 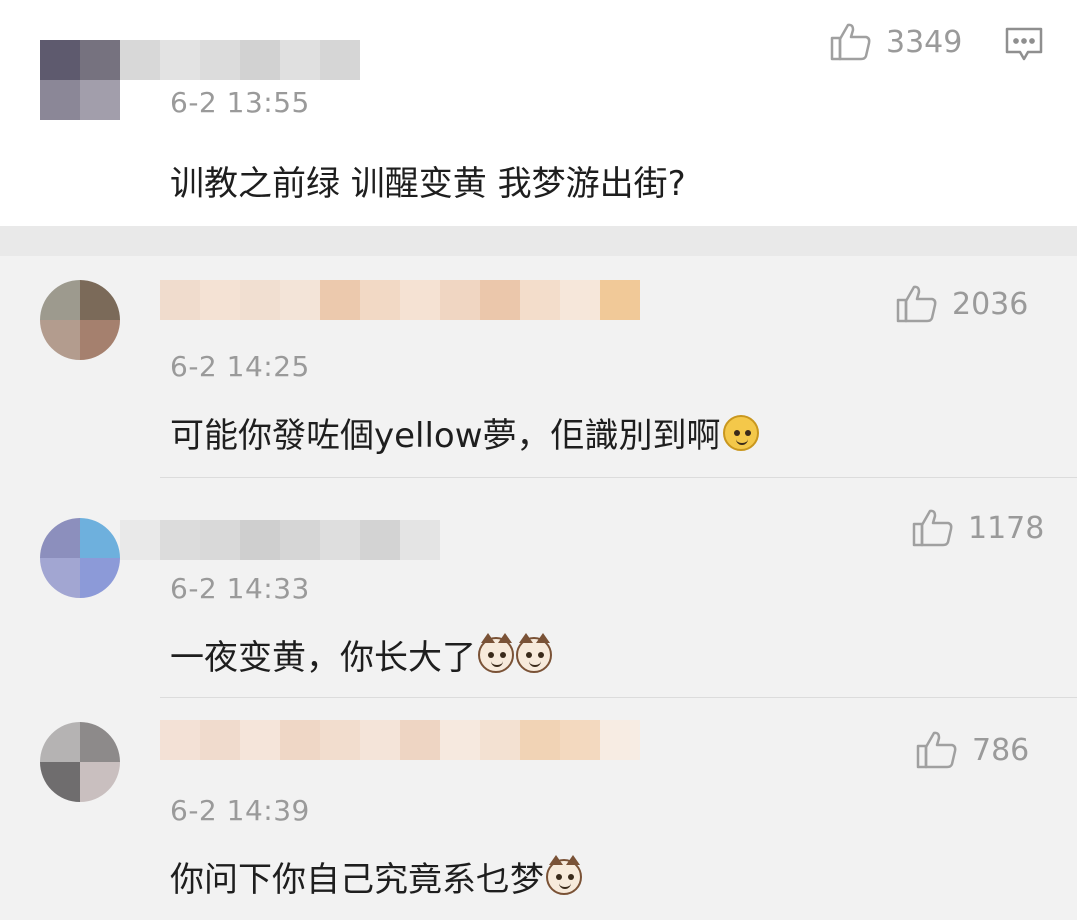 I want to click on comment-bubble-icon, so click(x=1024, y=47).